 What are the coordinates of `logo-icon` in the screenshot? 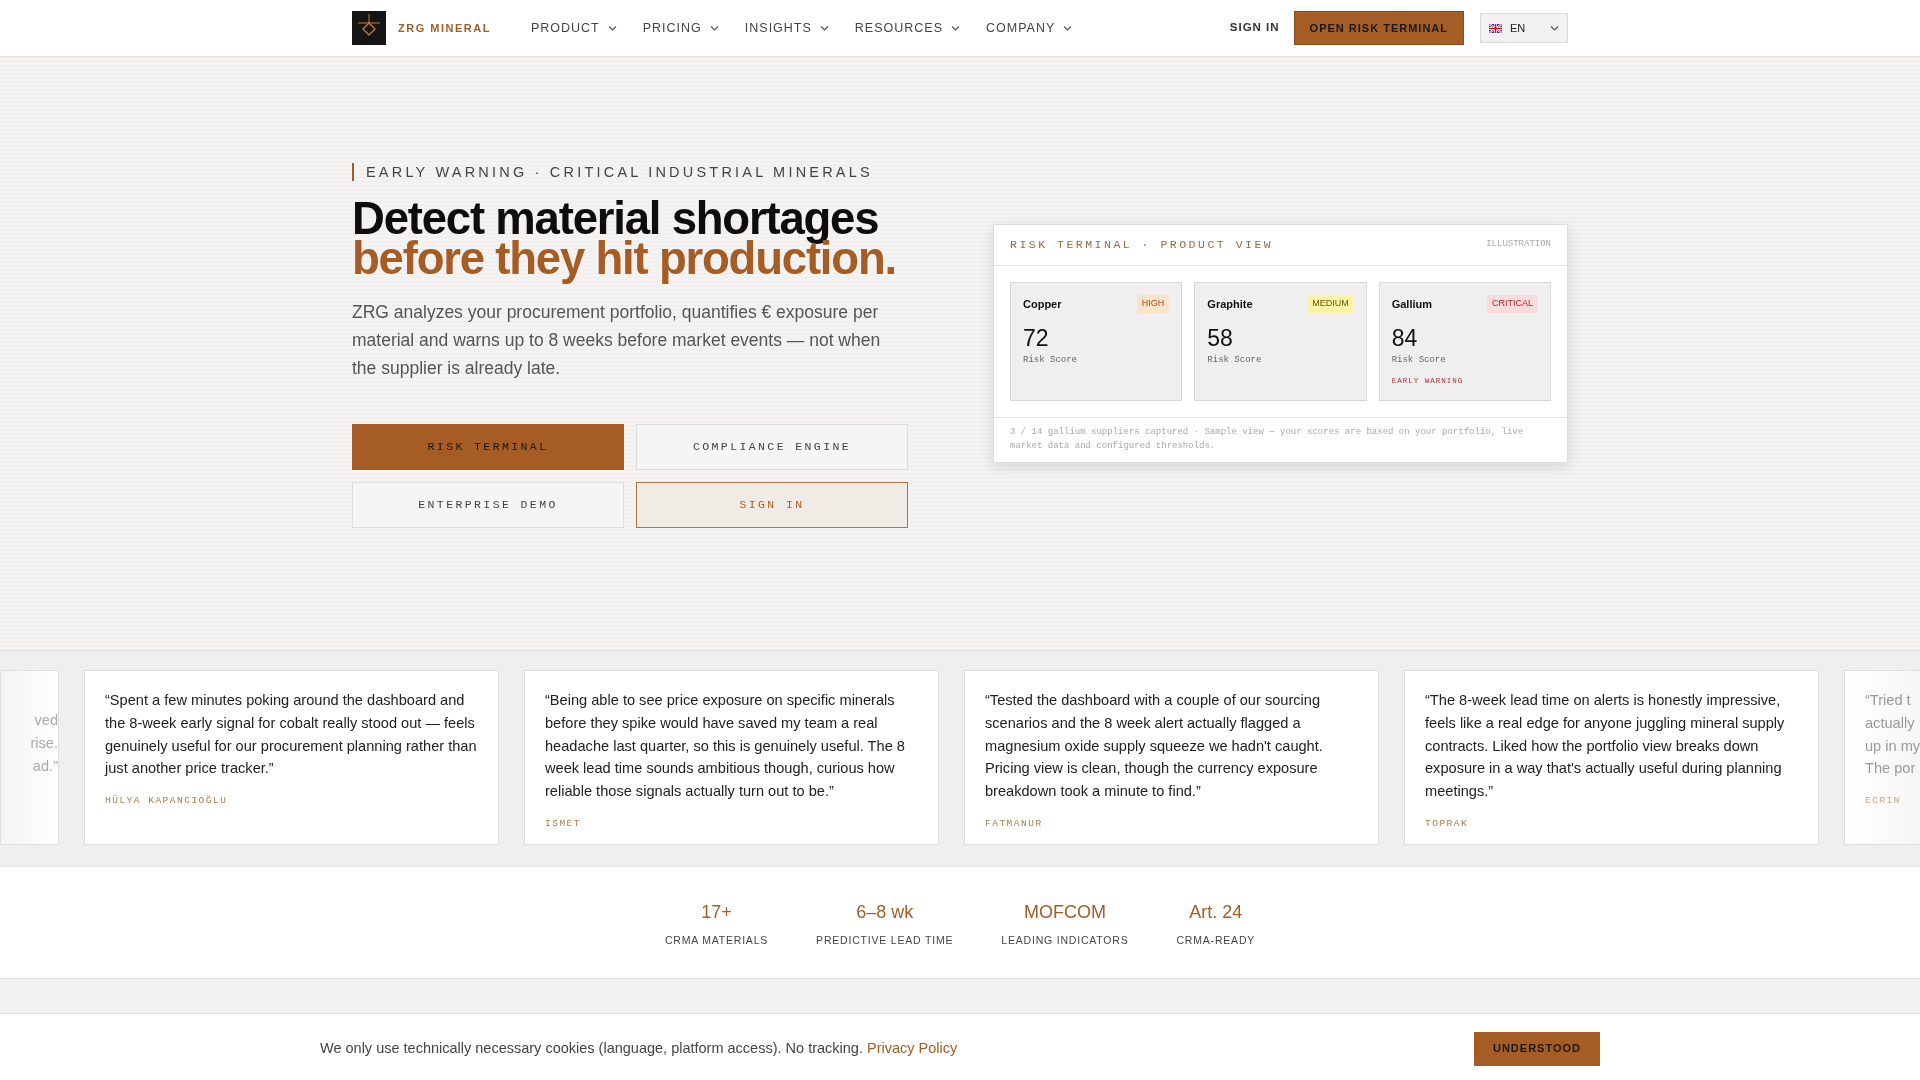 It's located at (369, 28).